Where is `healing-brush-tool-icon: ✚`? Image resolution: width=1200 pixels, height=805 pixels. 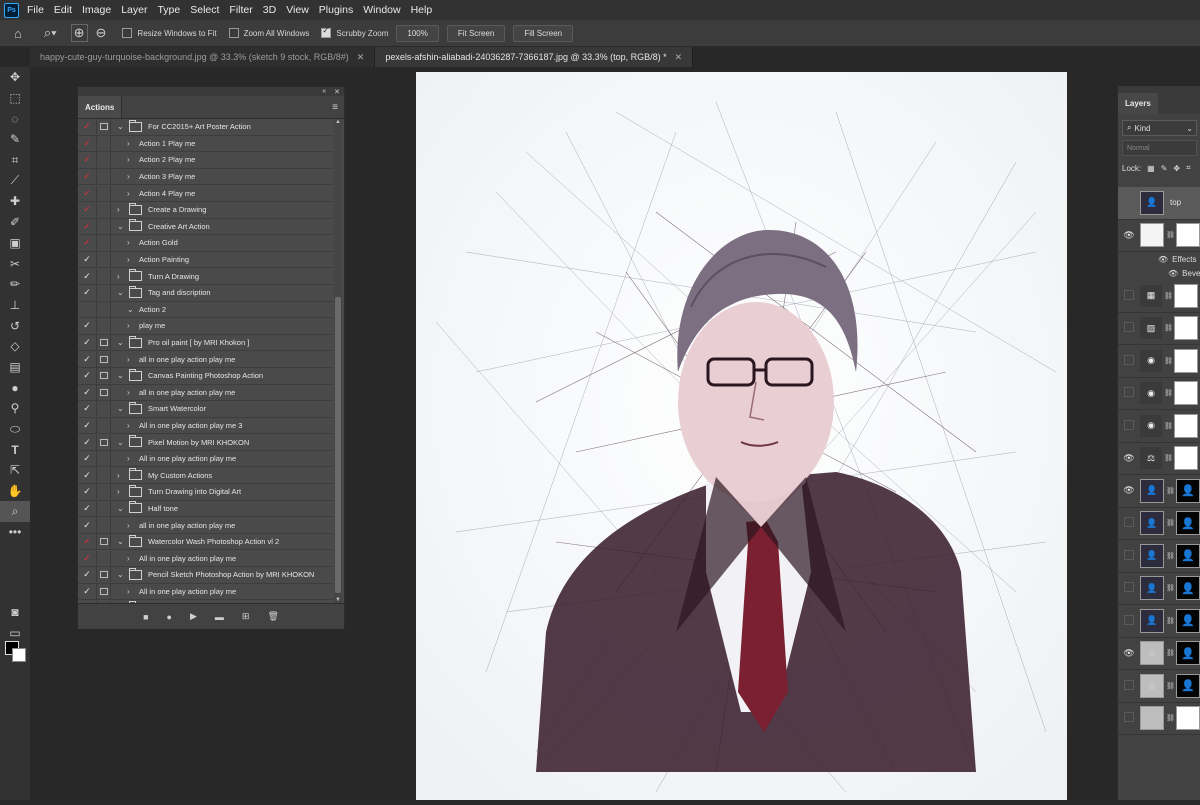
healing-brush-tool-icon: ✚ is located at coordinates (15, 201).